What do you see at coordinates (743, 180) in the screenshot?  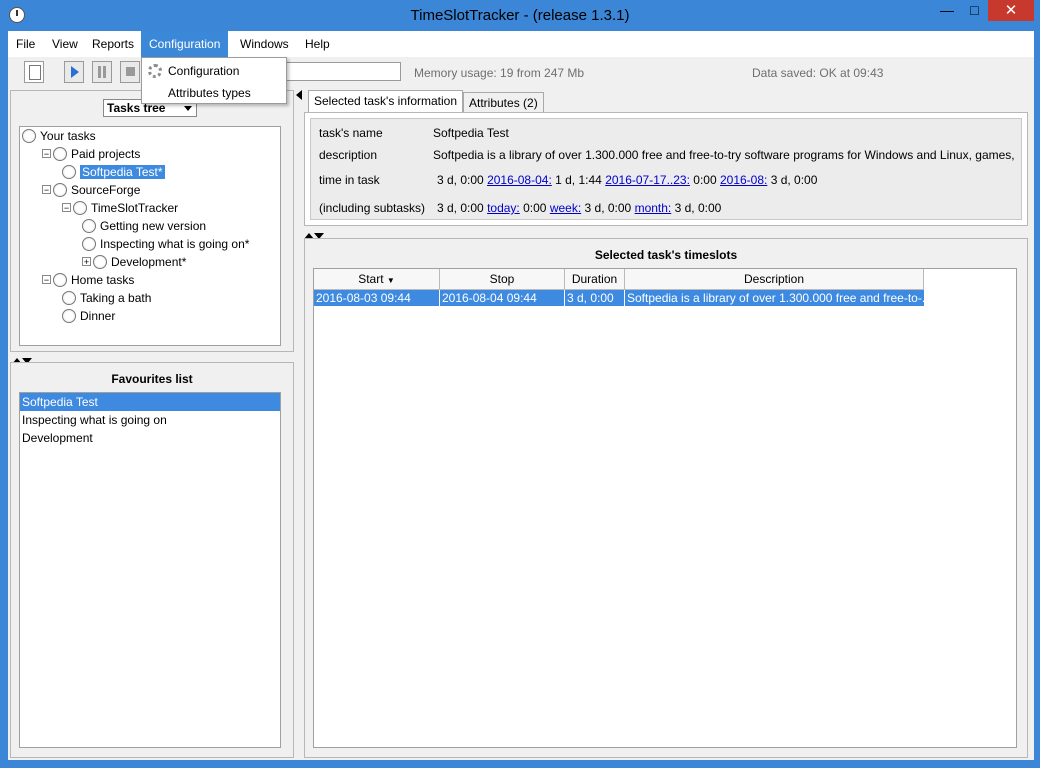 I see `month-link: 2016-08:` at bounding box center [743, 180].